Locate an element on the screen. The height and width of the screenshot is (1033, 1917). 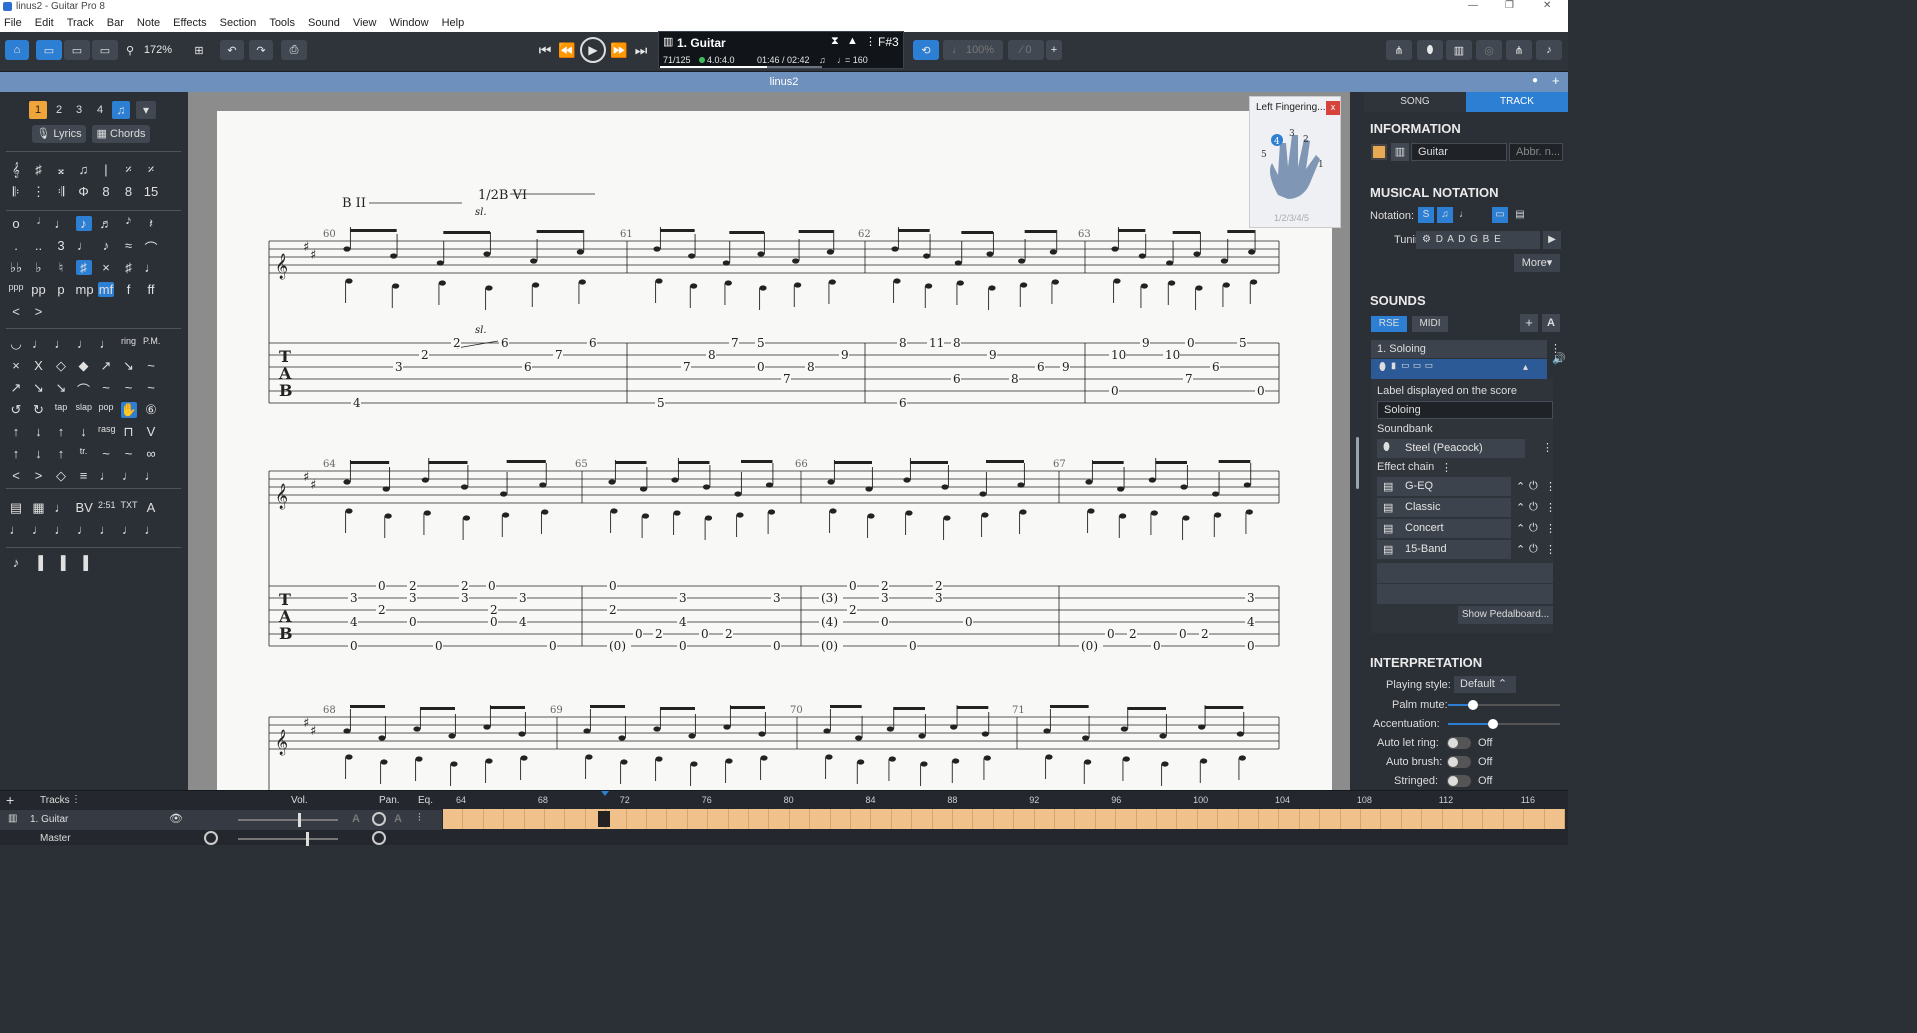
palette-symbol-icon: ⌒ is located at coordinates (151, 247).